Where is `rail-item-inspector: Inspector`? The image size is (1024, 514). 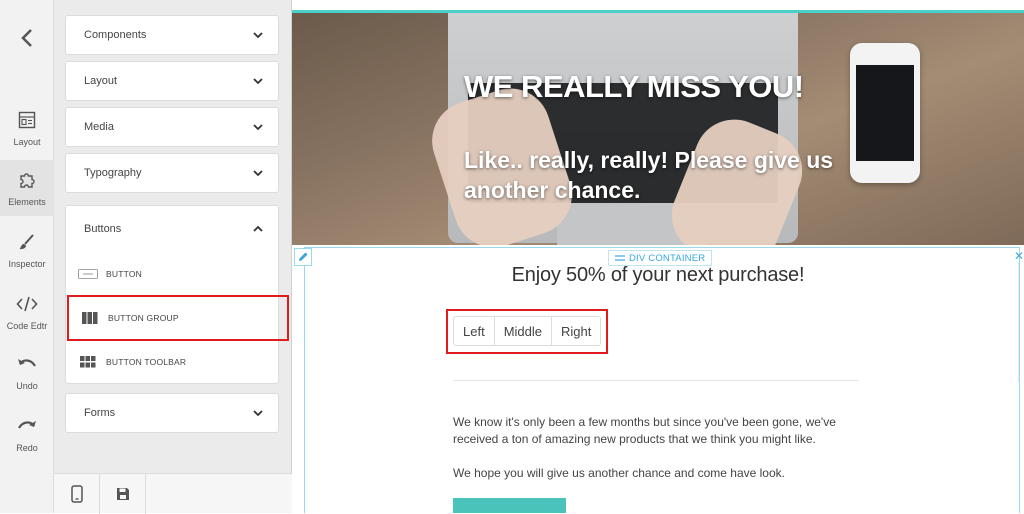
rail-item-inspector: Inspector is located at coordinates (27, 250).